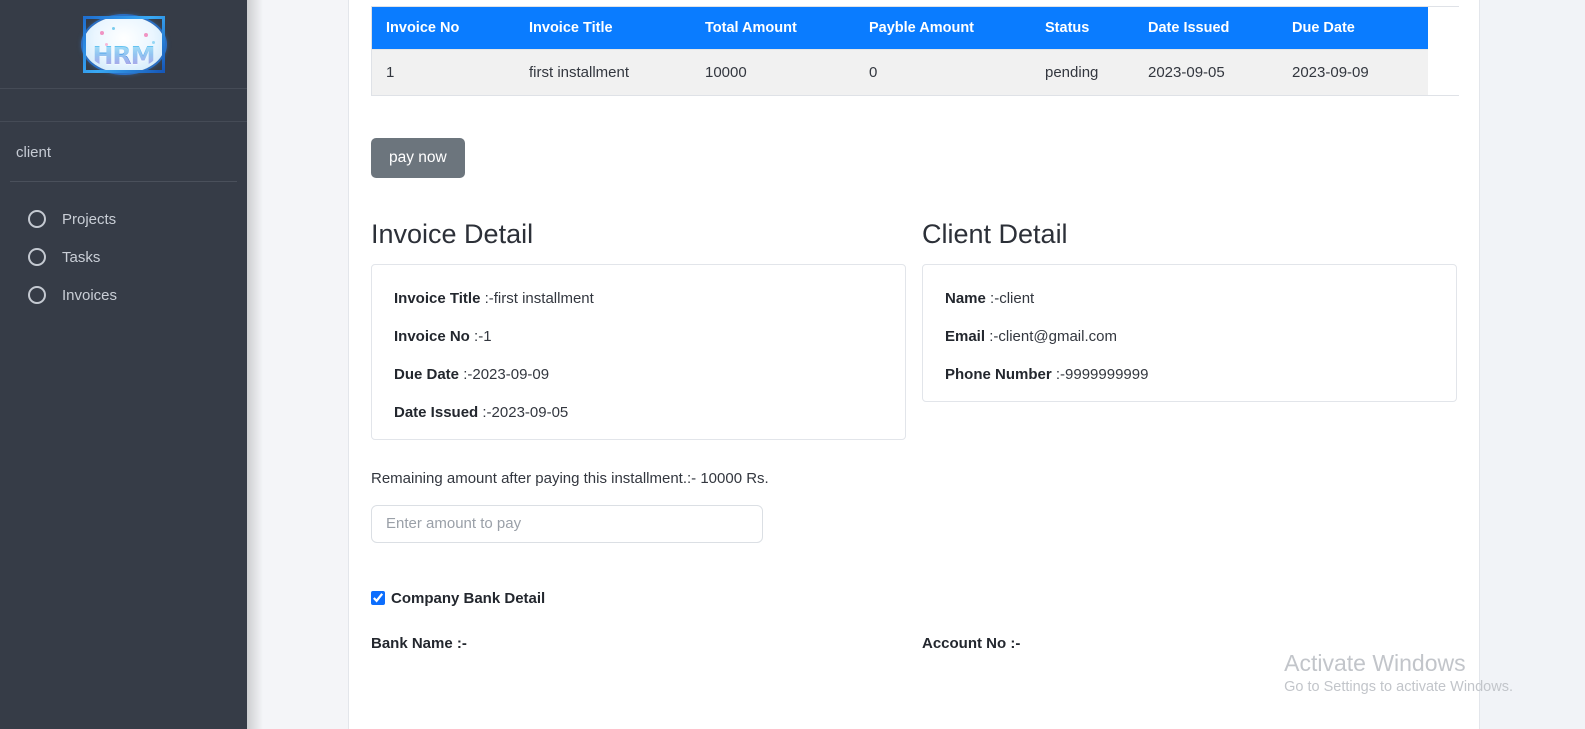 This screenshot has width=1585, height=729. Describe the element at coordinates (1189, 643) in the screenshot. I see `account-no-field: Account No :-` at that location.